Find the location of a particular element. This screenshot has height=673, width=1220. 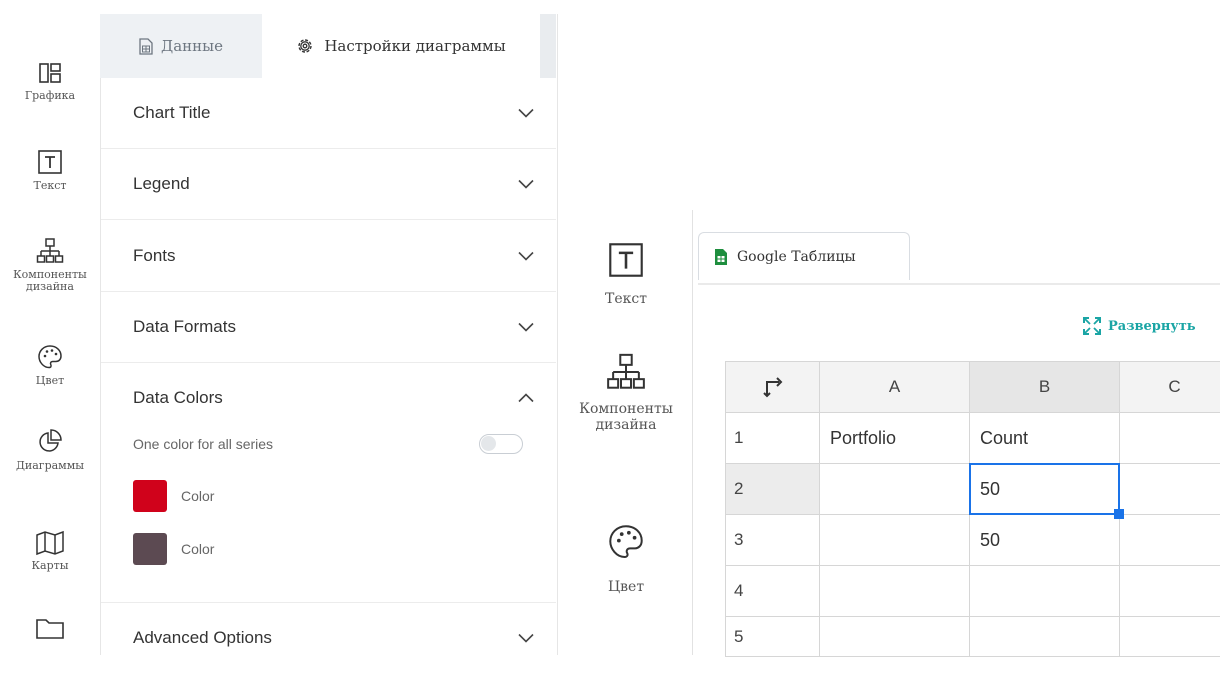

sidebar-item-label: Карты is located at coordinates (50, 565).